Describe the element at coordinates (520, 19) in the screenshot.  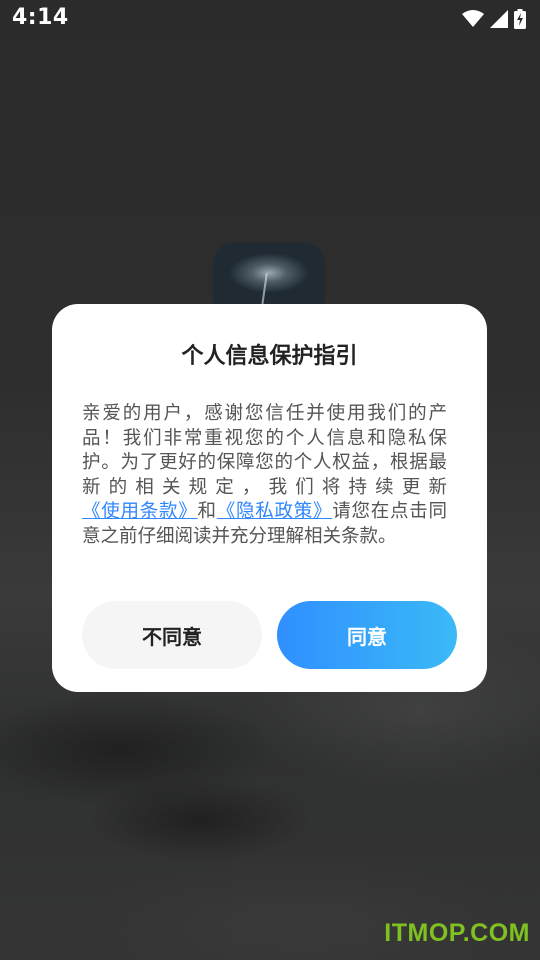
I see `battery-charging-icon` at that location.